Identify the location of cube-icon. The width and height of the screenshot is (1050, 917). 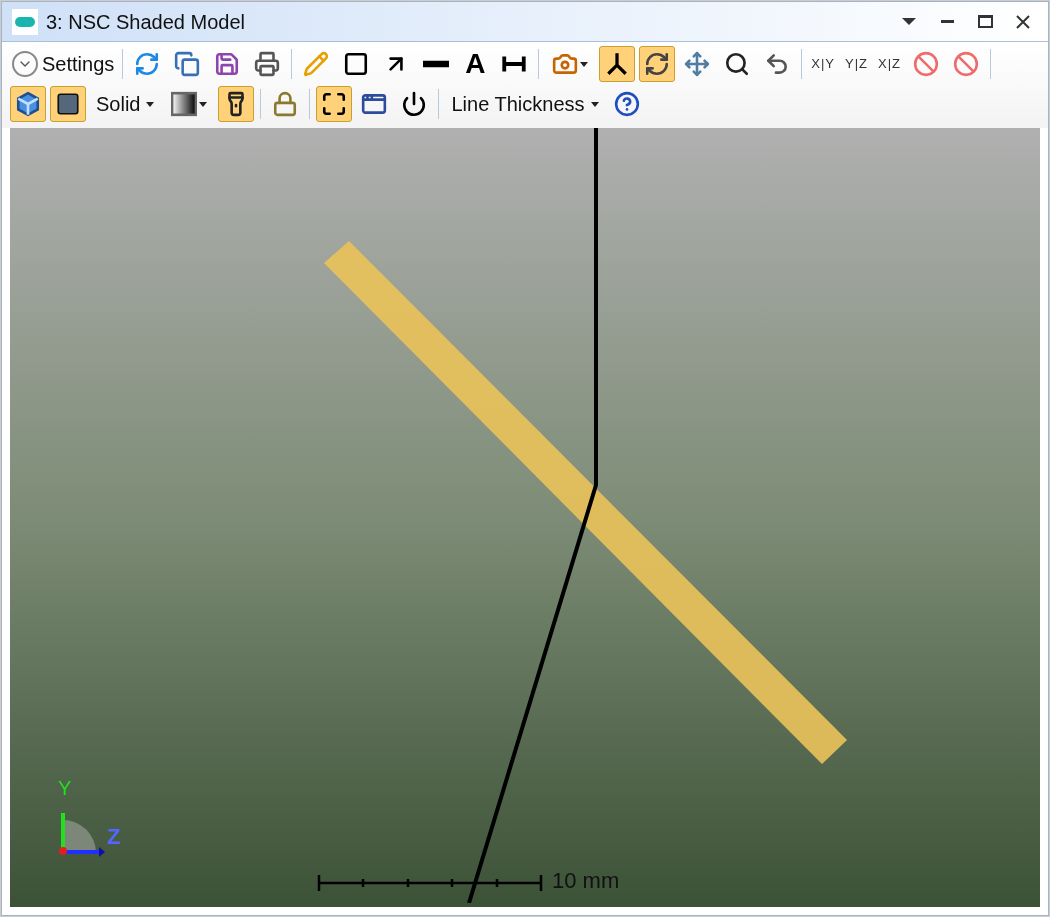
(28, 104).